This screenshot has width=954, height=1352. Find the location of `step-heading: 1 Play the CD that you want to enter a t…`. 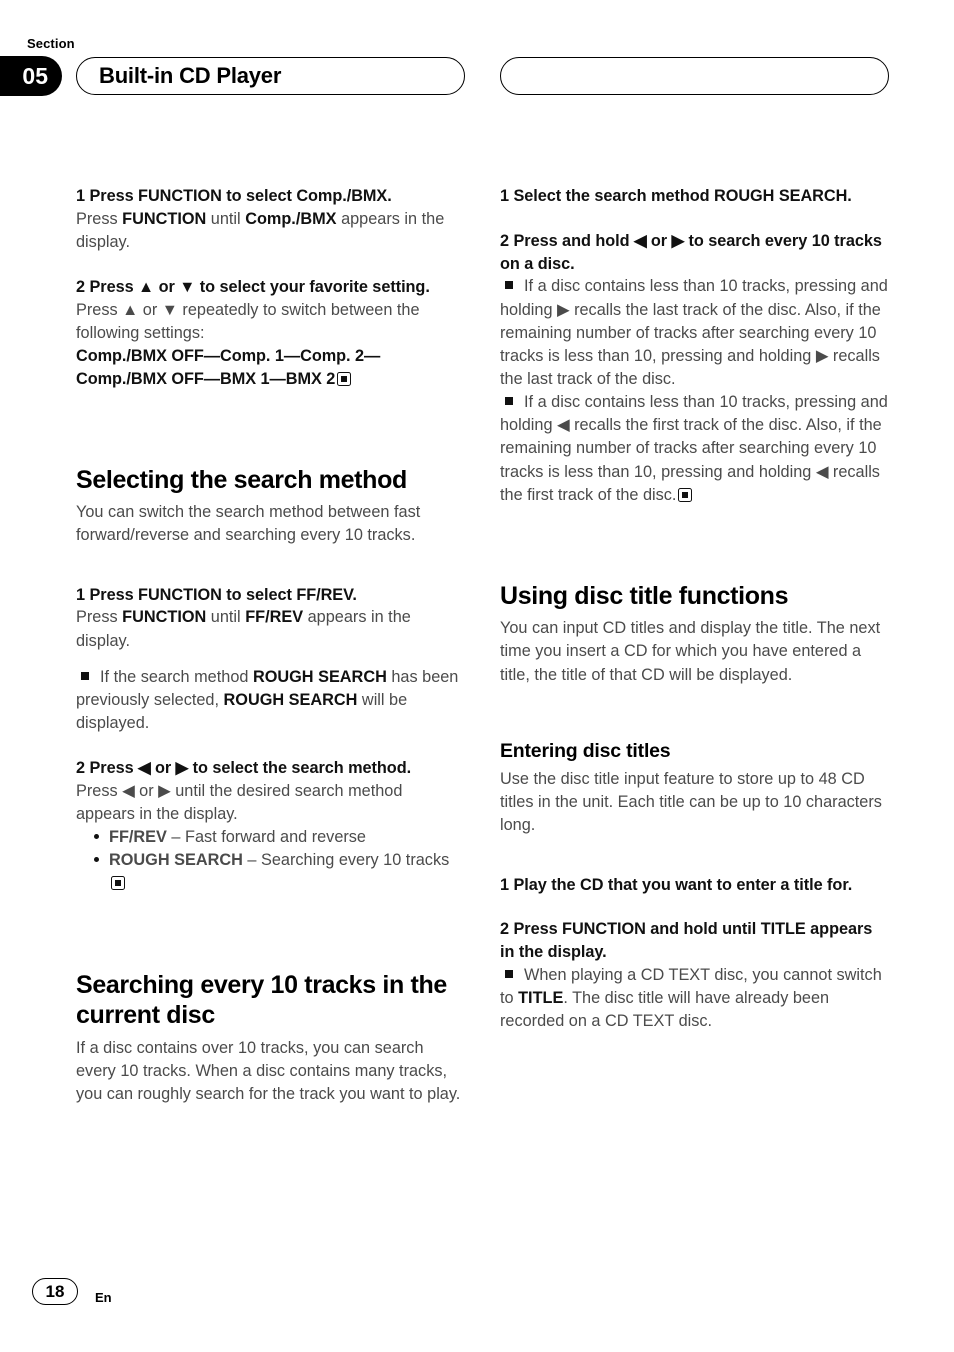

step-heading: 1 Play the CD that you want to enter a t… is located at coordinates (676, 884).